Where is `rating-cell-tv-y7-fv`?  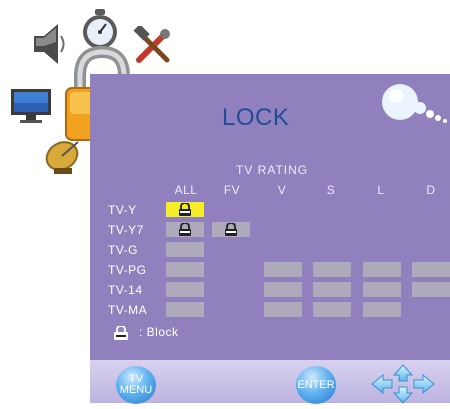 rating-cell-tv-y7-fv is located at coordinates (231, 229).